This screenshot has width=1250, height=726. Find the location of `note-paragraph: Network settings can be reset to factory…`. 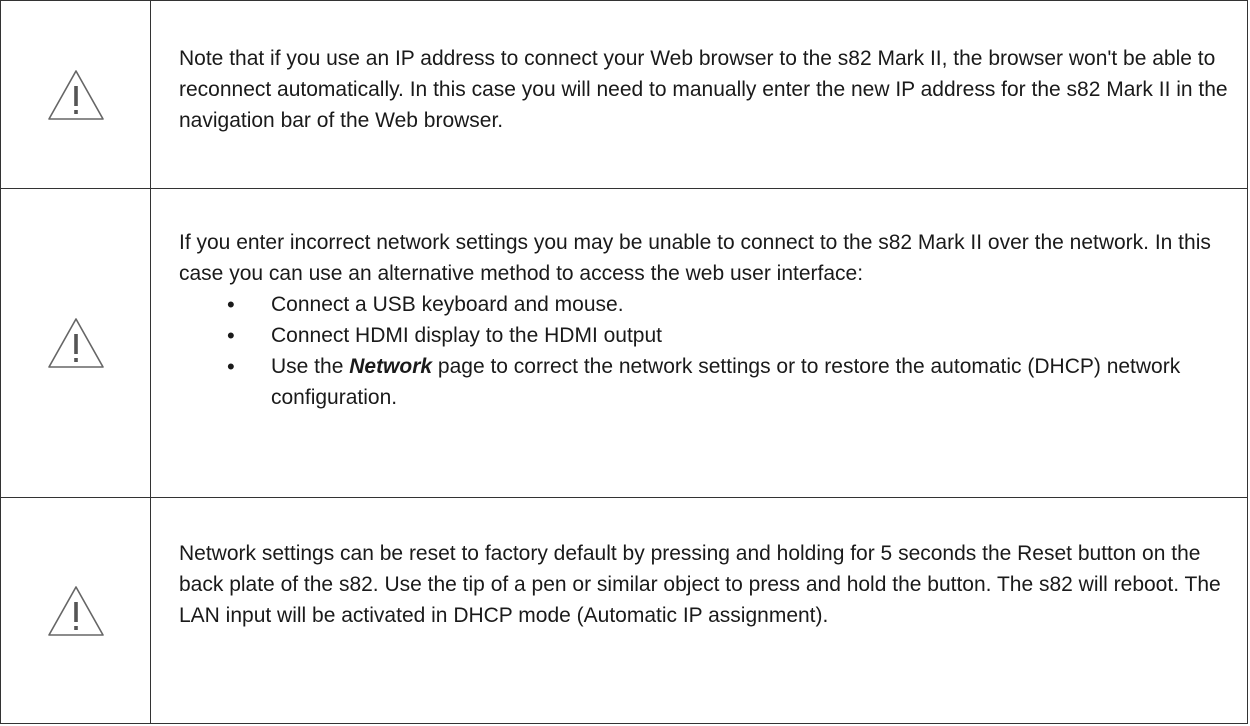

note-paragraph: Network settings can be reset to factory… is located at coordinates (700, 584).